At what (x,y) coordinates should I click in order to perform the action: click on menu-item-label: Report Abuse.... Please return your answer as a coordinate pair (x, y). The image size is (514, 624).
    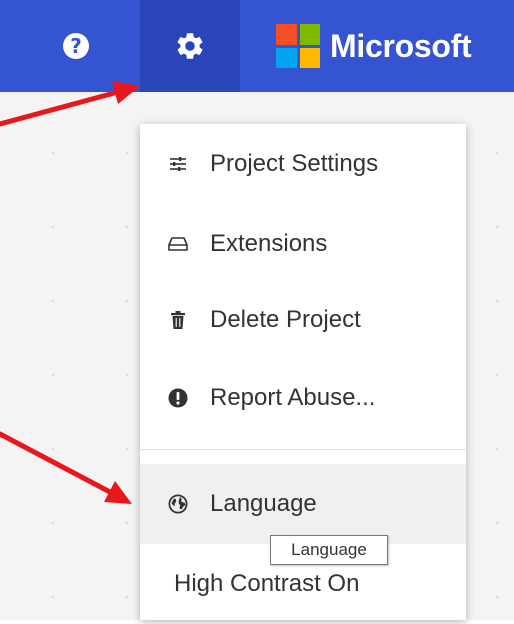
    Looking at the image, I should click on (293, 397).